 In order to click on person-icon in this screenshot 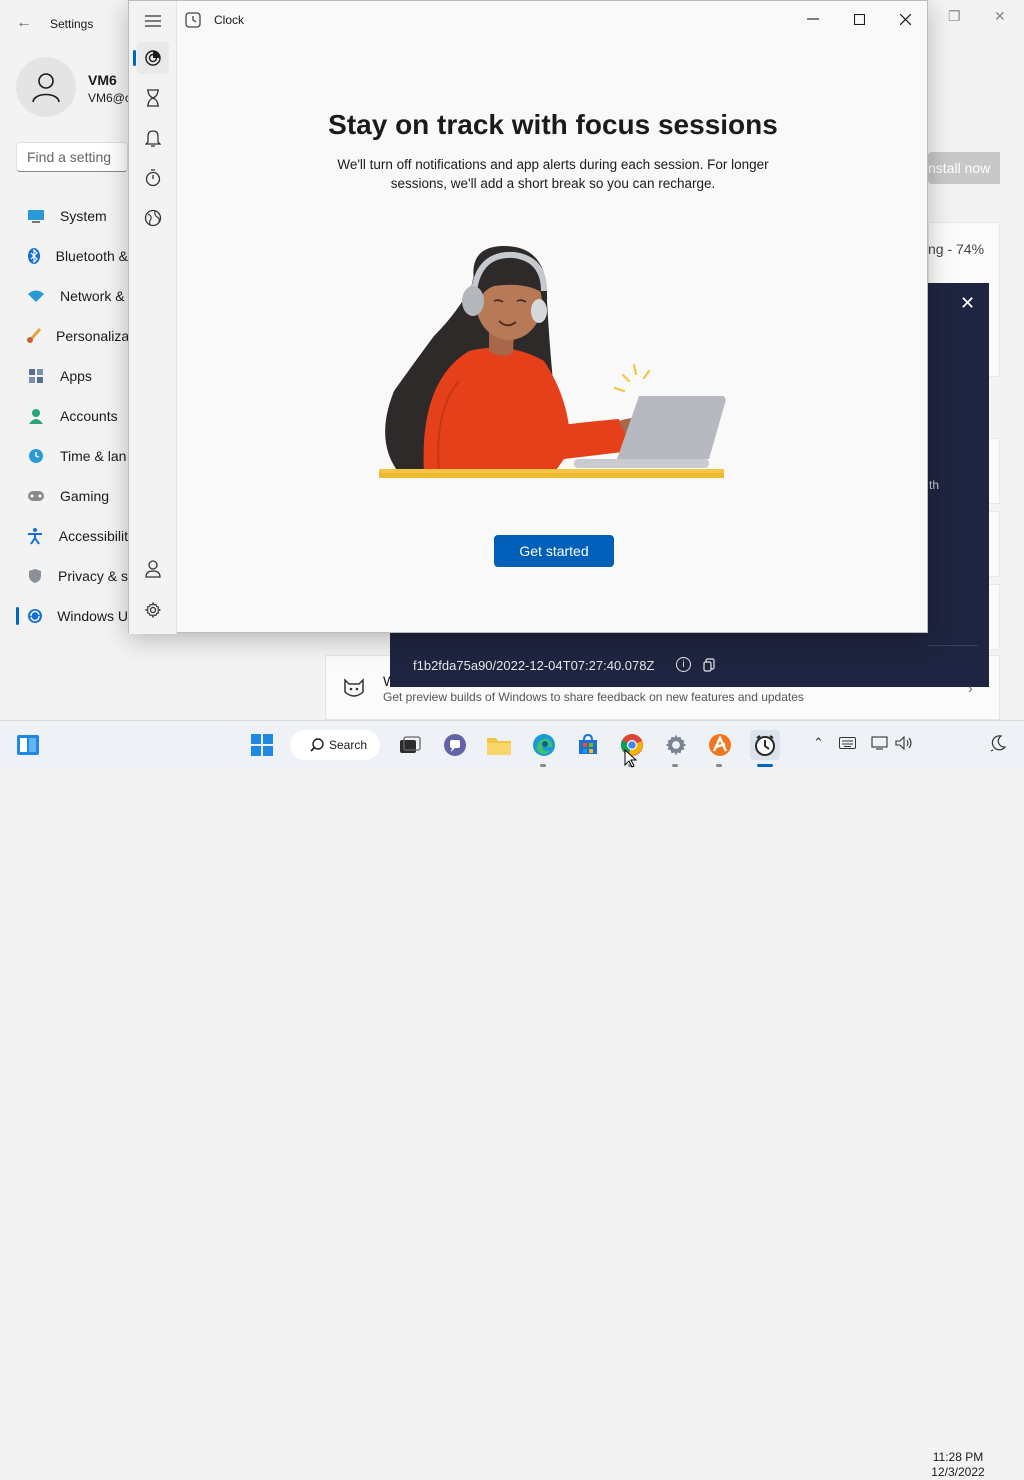, I will do `click(46, 88)`.